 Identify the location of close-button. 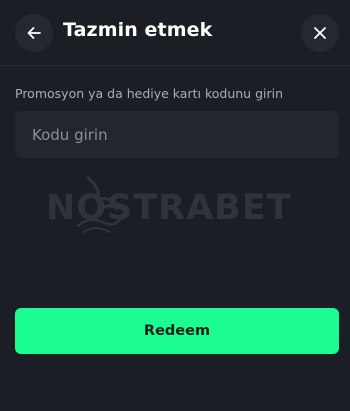
(320, 33).